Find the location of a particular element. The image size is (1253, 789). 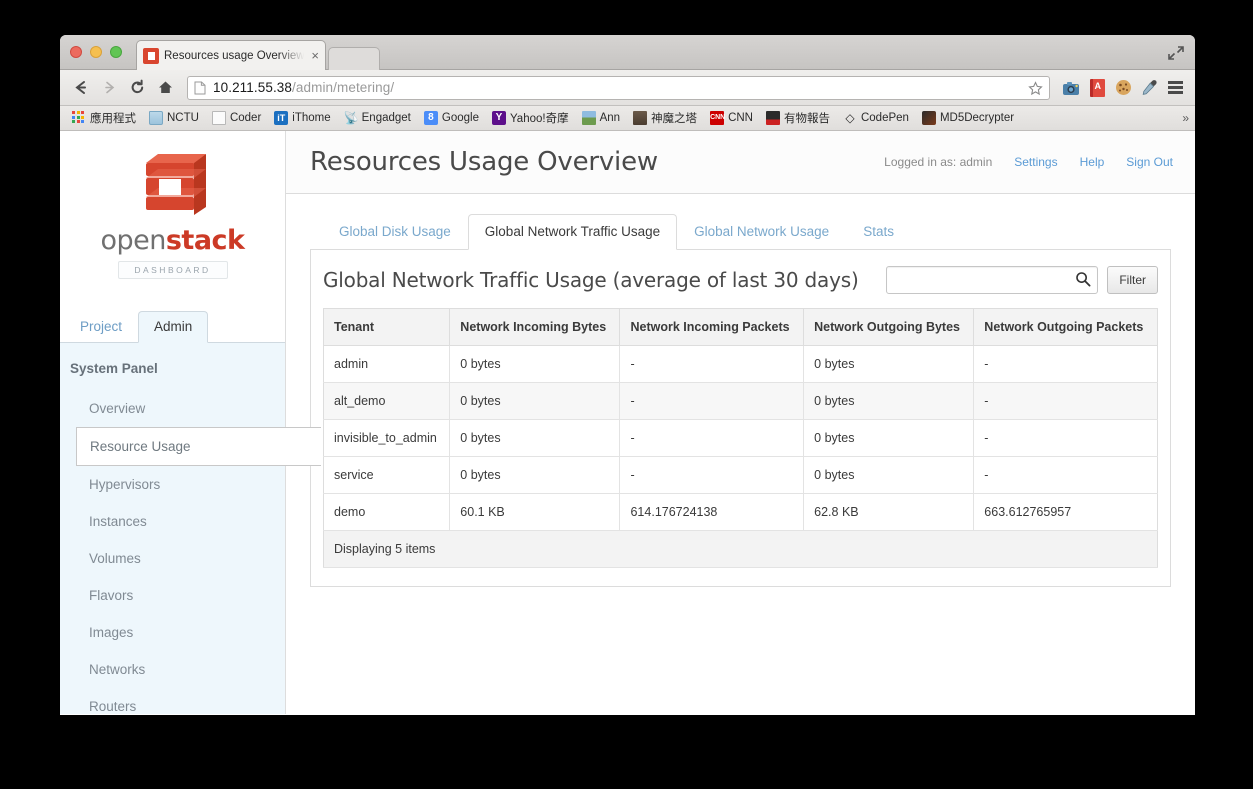

apps-grid-icon is located at coordinates (79, 118).